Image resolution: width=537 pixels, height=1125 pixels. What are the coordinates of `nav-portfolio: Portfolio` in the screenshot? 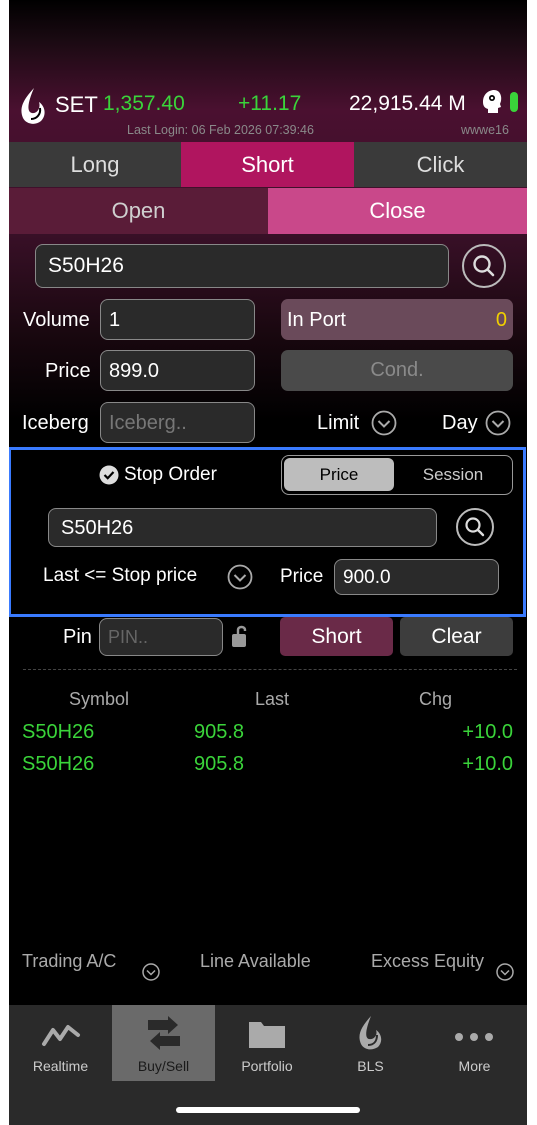 It's located at (267, 1043).